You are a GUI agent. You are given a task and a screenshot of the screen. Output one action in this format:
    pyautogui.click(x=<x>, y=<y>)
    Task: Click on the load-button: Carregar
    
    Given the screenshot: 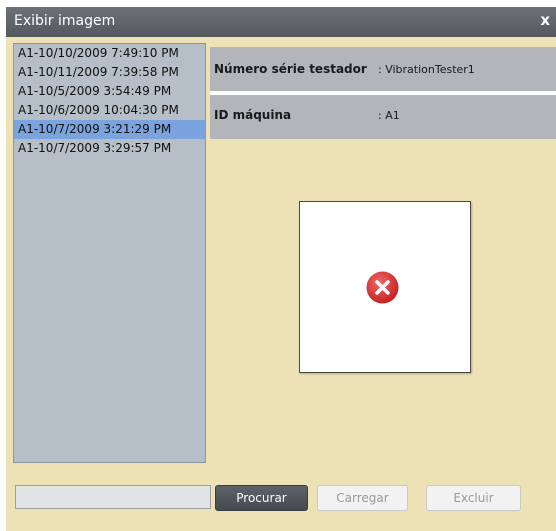 What is the action you would take?
    pyautogui.click(x=362, y=498)
    